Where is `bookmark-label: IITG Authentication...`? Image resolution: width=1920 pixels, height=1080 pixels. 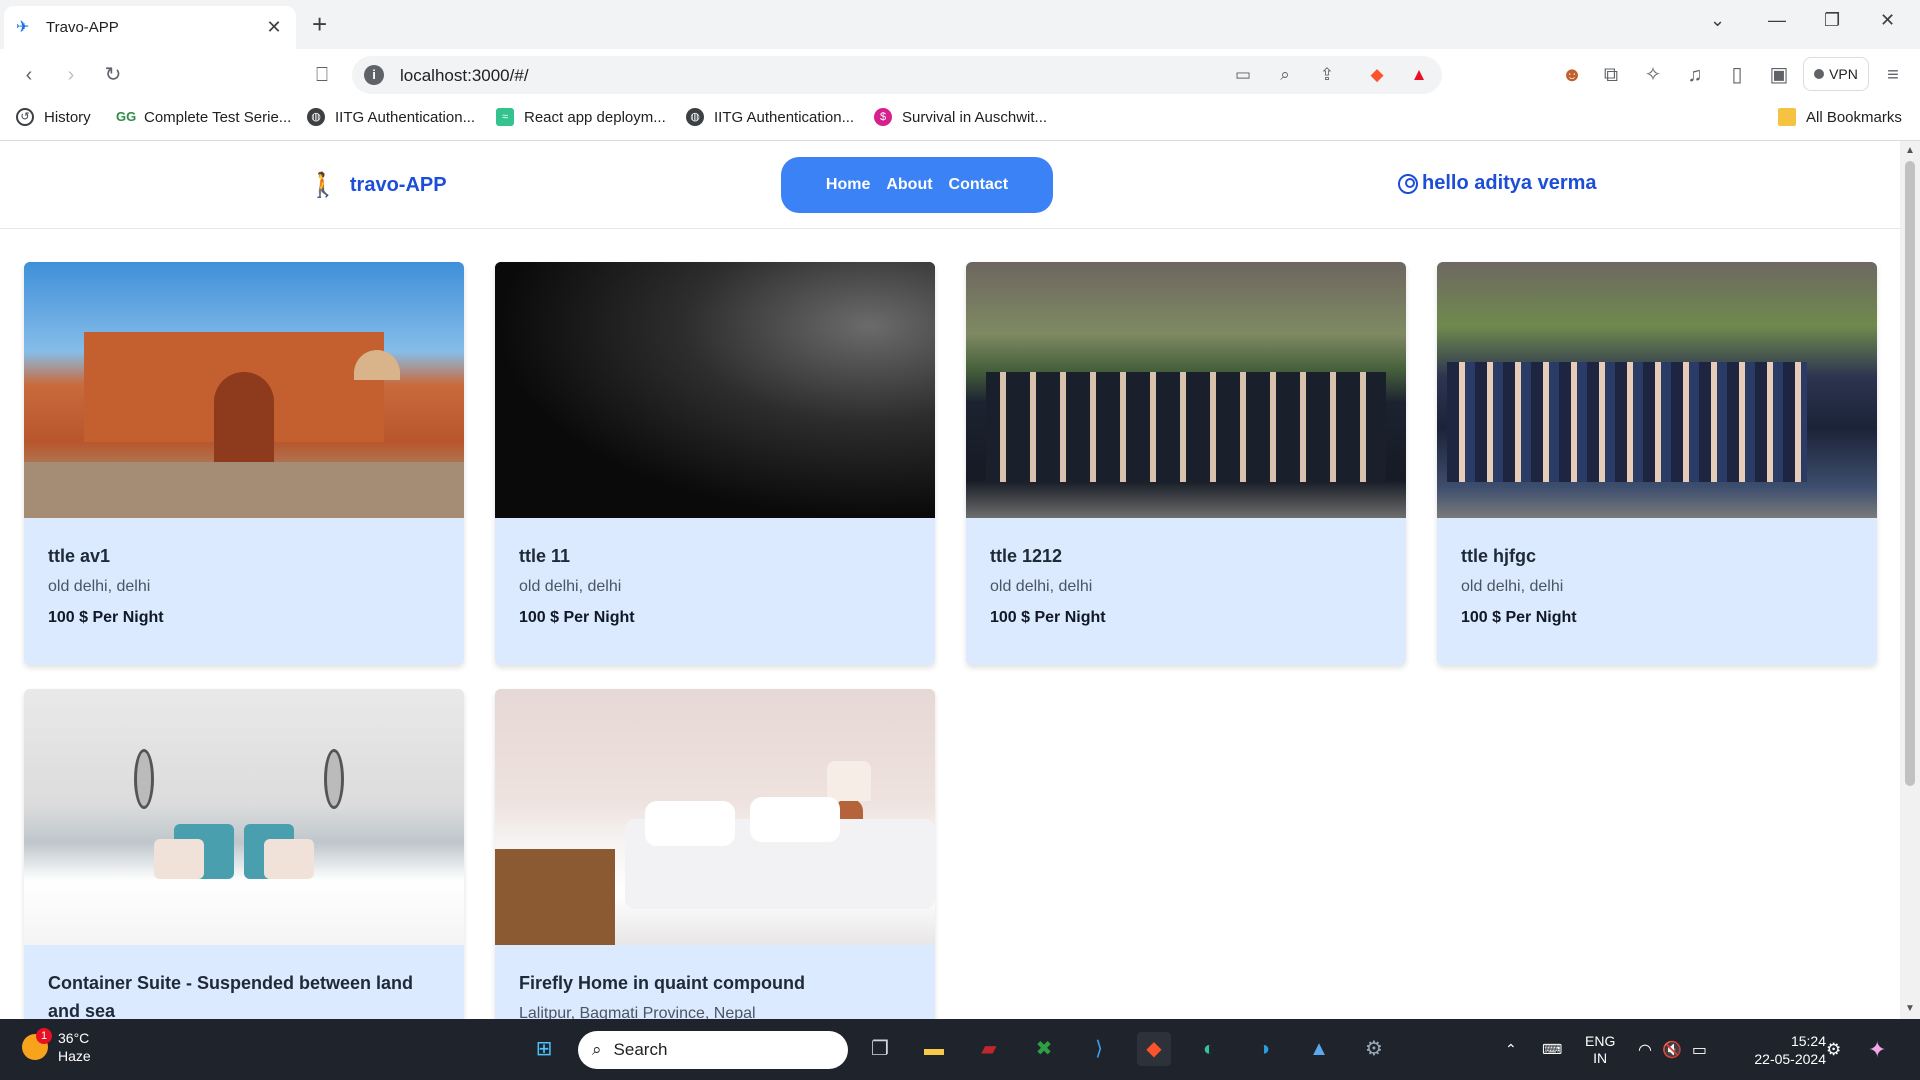 bookmark-label: IITG Authentication... is located at coordinates (405, 117).